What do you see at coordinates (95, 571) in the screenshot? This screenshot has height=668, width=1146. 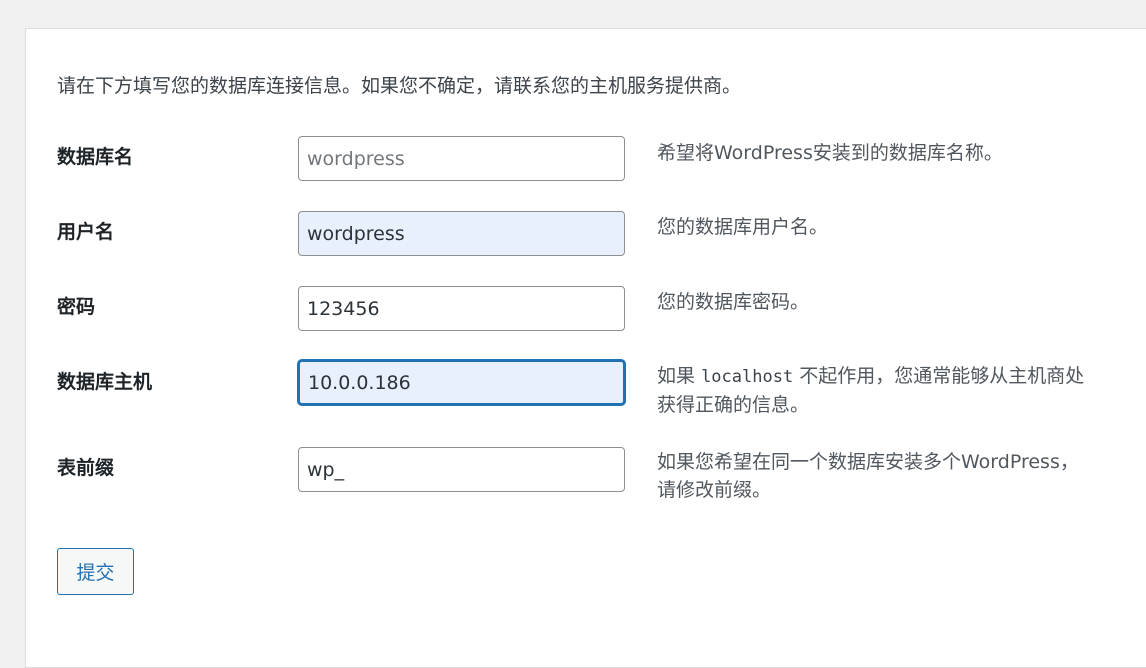 I see `submit-button: 提交` at bounding box center [95, 571].